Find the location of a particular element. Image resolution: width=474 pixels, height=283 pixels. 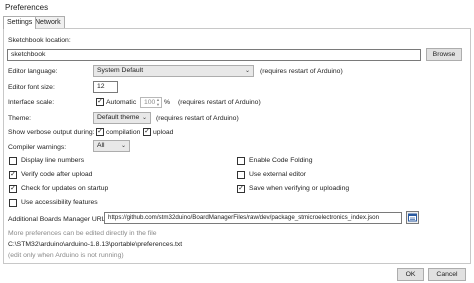

edit-note: (edit only when Arduino is not running) is located at coordinates (66, 255).